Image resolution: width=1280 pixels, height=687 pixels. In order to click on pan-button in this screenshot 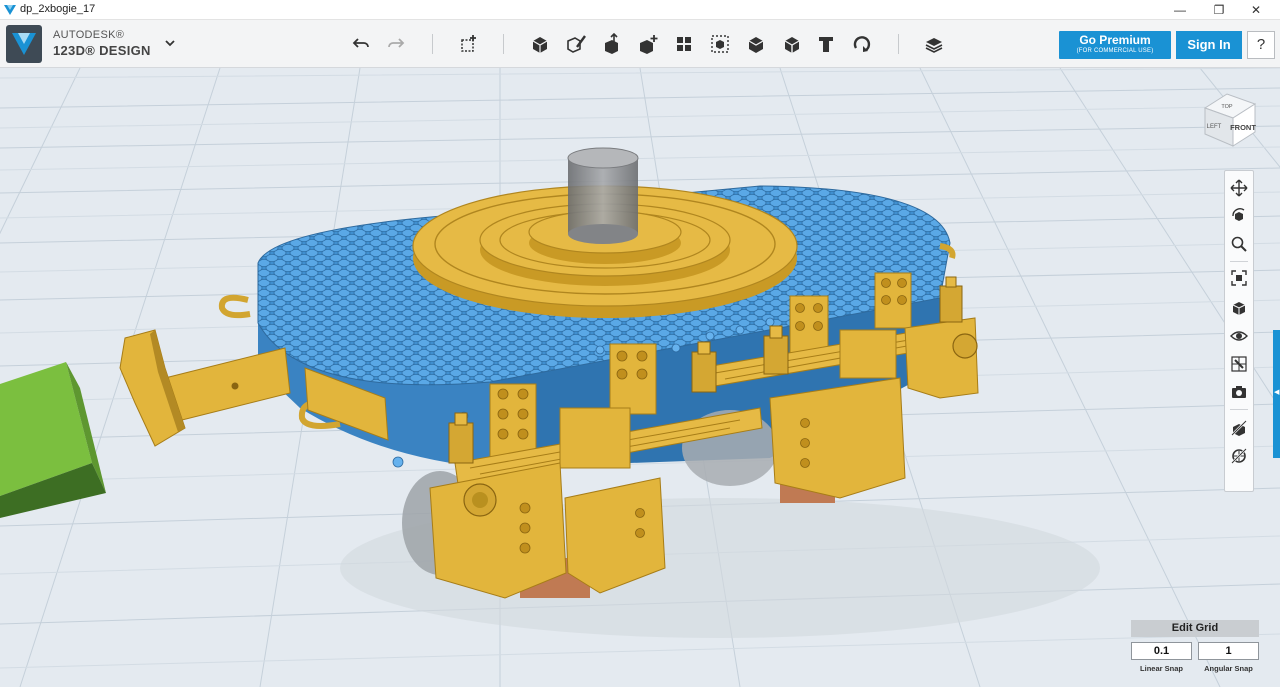, I will do `click(1239, 188)`.